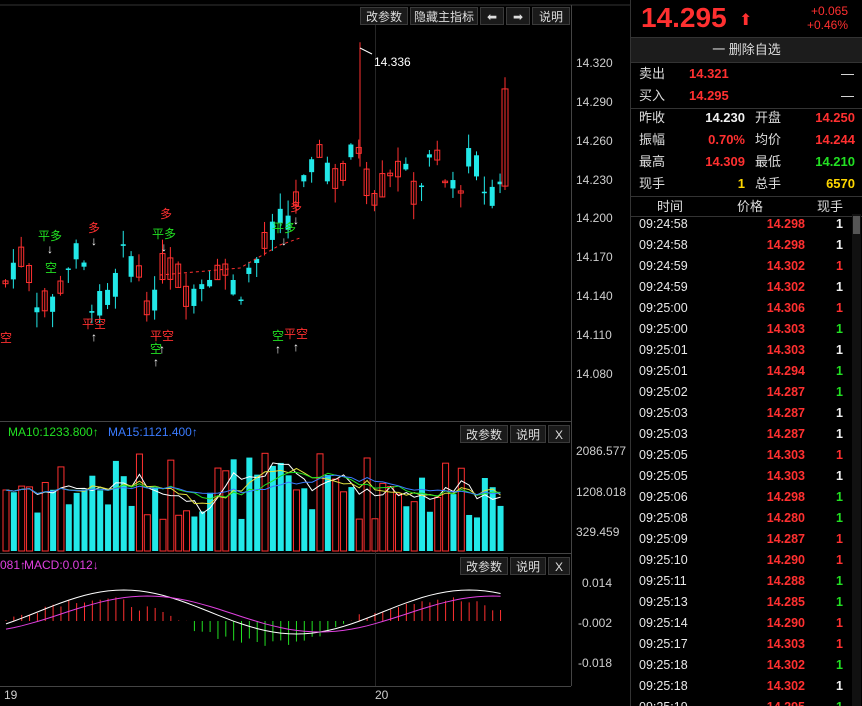 This screenshot has height=706, width=862. I want to click on ticks-scrollbar, so click(856, 460).